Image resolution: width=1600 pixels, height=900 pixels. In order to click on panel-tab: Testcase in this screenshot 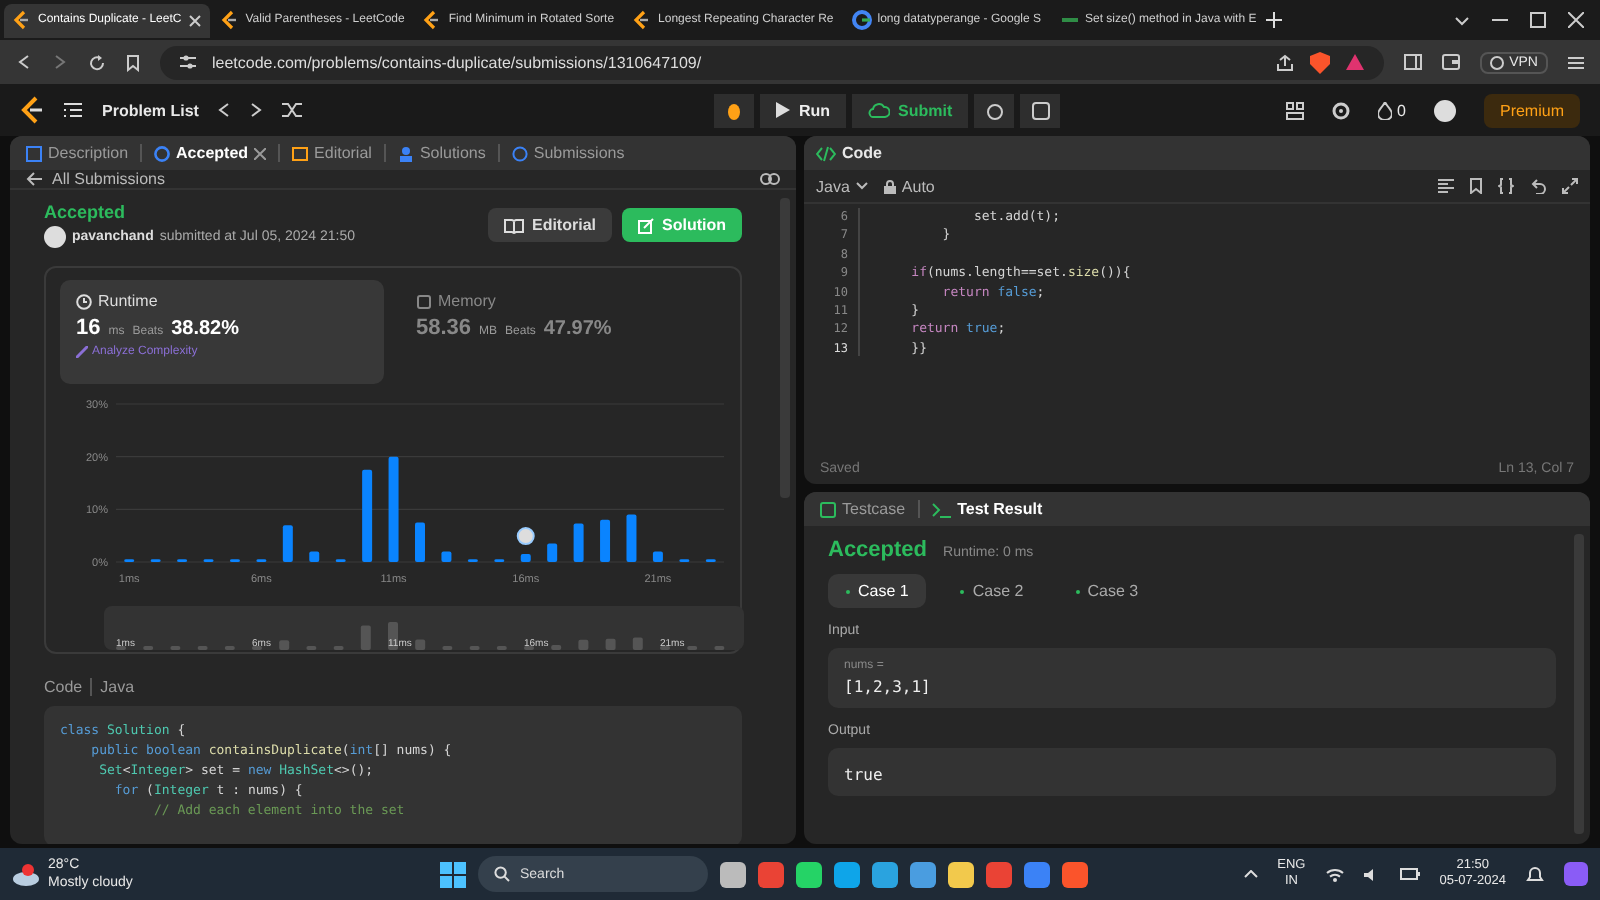, I will do `click(863, 509)`.